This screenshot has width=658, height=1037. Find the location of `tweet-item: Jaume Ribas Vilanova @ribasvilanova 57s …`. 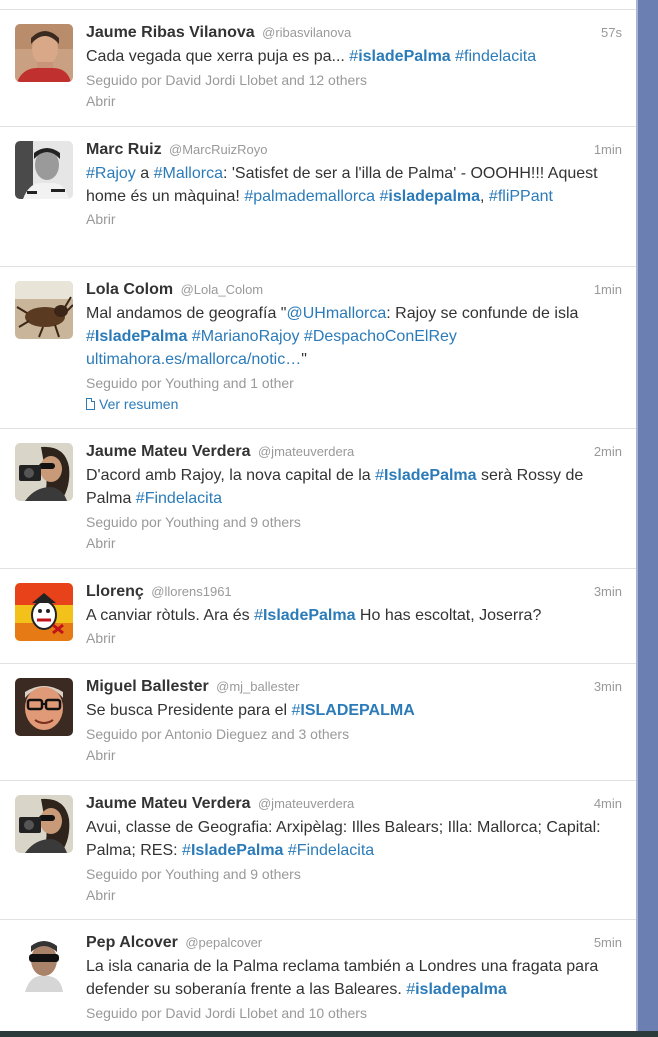

tweet-item: Jaume Ribas Vilanova @ribasvilanova 57s … is located at coordinates (318, 68).